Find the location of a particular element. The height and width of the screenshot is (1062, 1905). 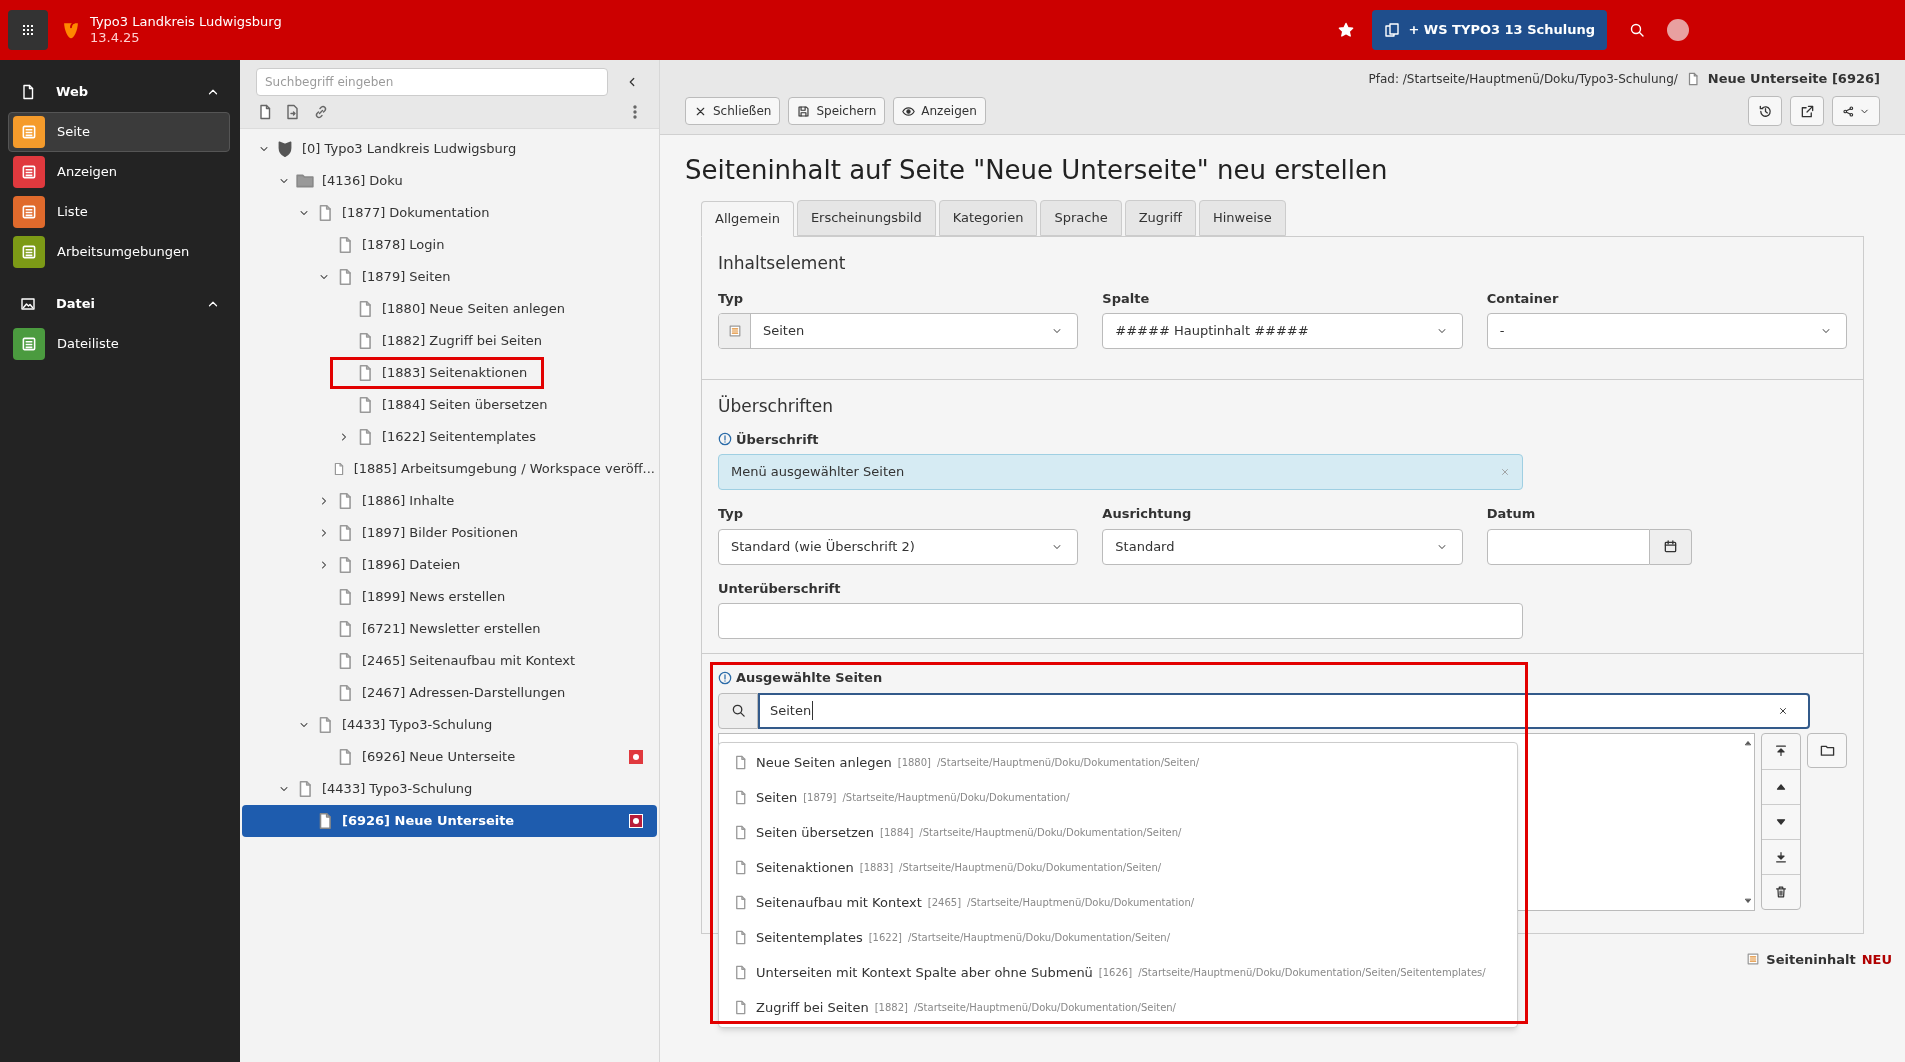

tab: Kategorien is located at coordinates (988, 218).